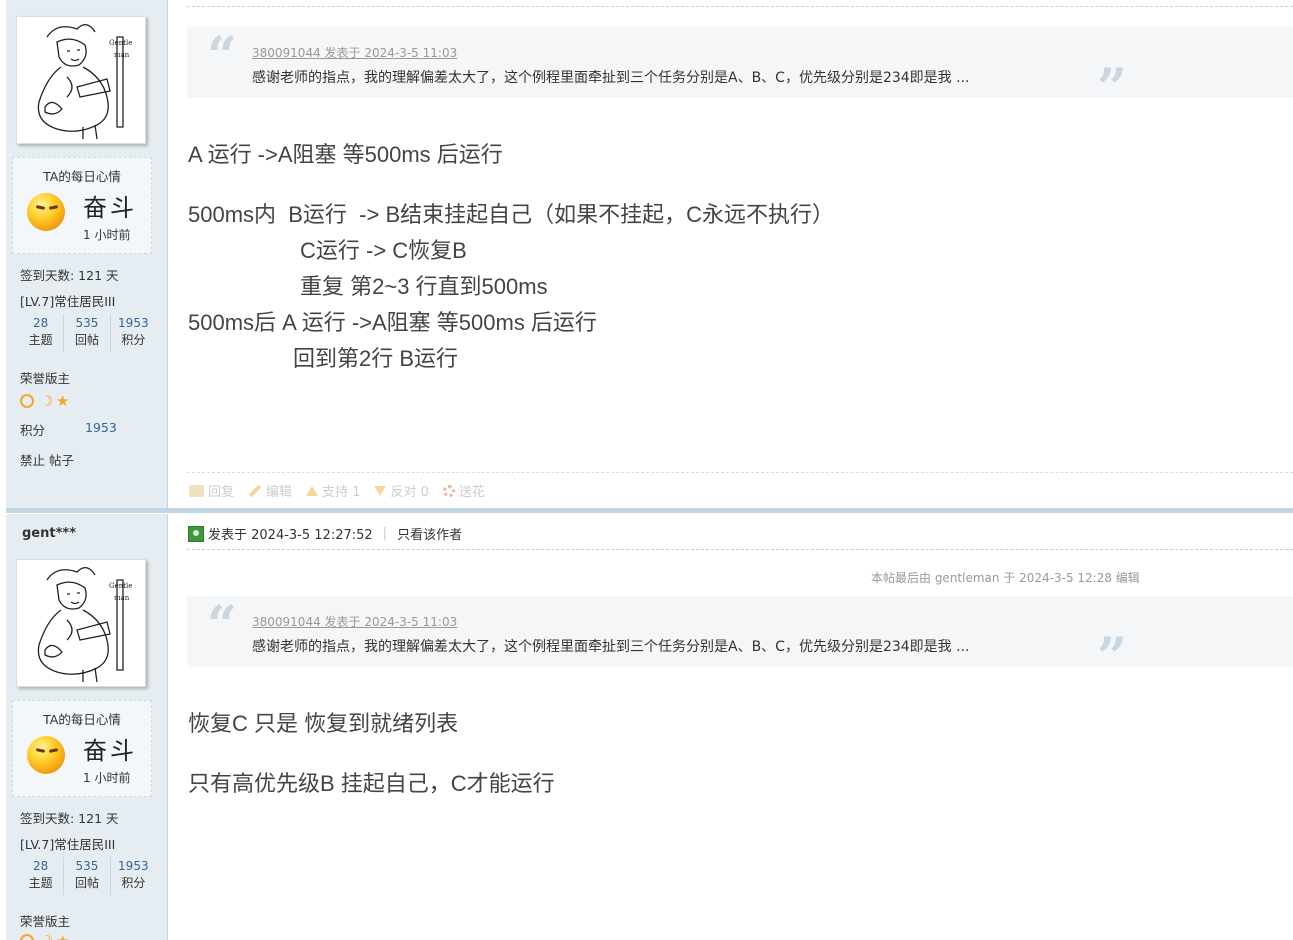 This screenshot has width=1293, height=940. What do you see at coordinates (380, 490) in the screenshot?
I see `thumb-down-icon` at bounding box center [380, 490].